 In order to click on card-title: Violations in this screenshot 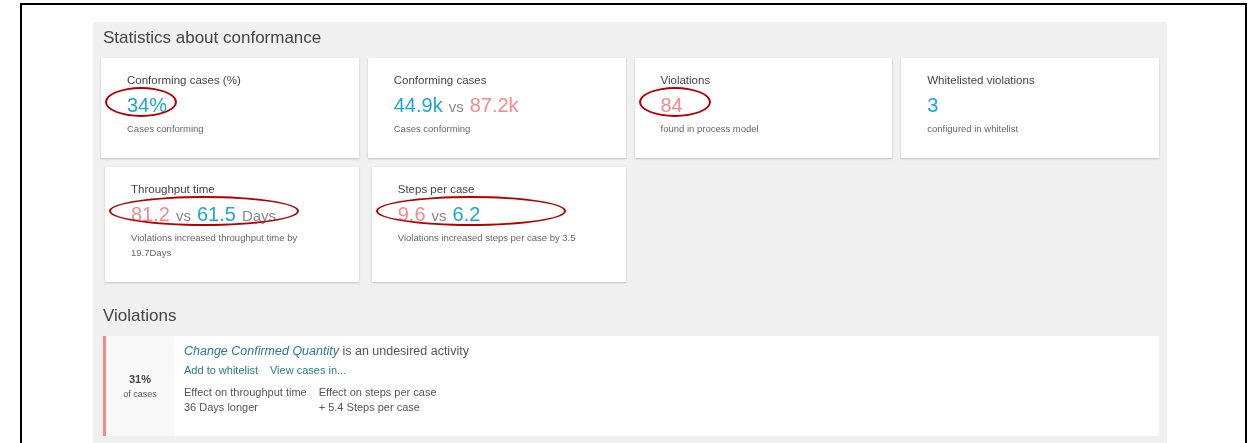, I will do `click(686, 80)`.